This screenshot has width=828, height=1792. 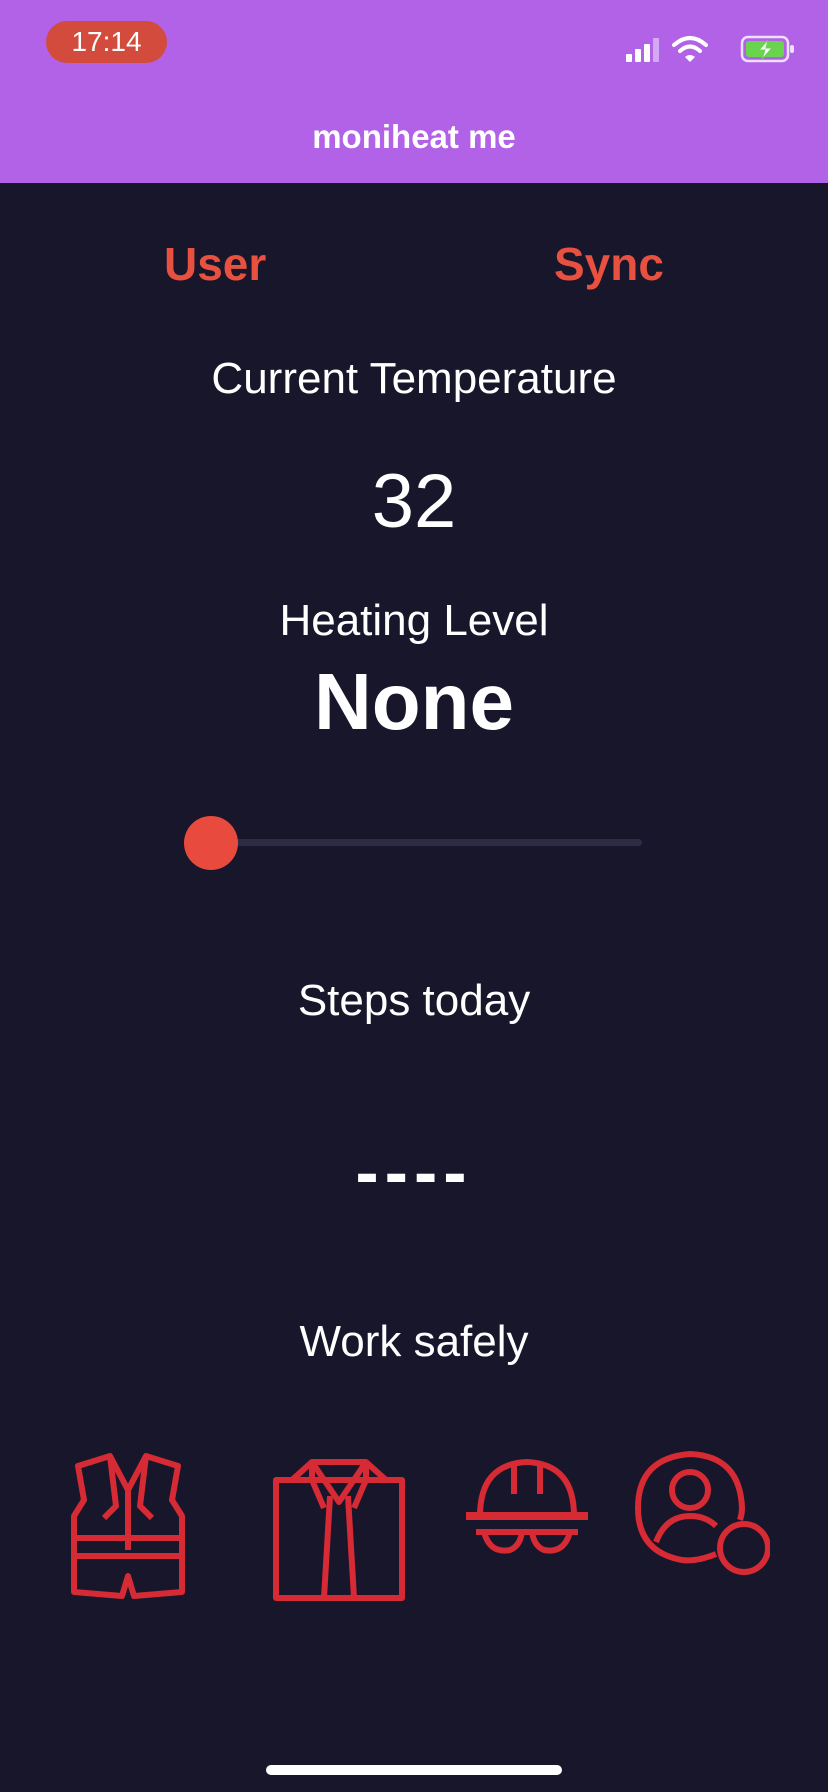 What do you see at coordinates (427, 842) in the screenshot?
I see `slider-track` at bounding box center [427, 842].